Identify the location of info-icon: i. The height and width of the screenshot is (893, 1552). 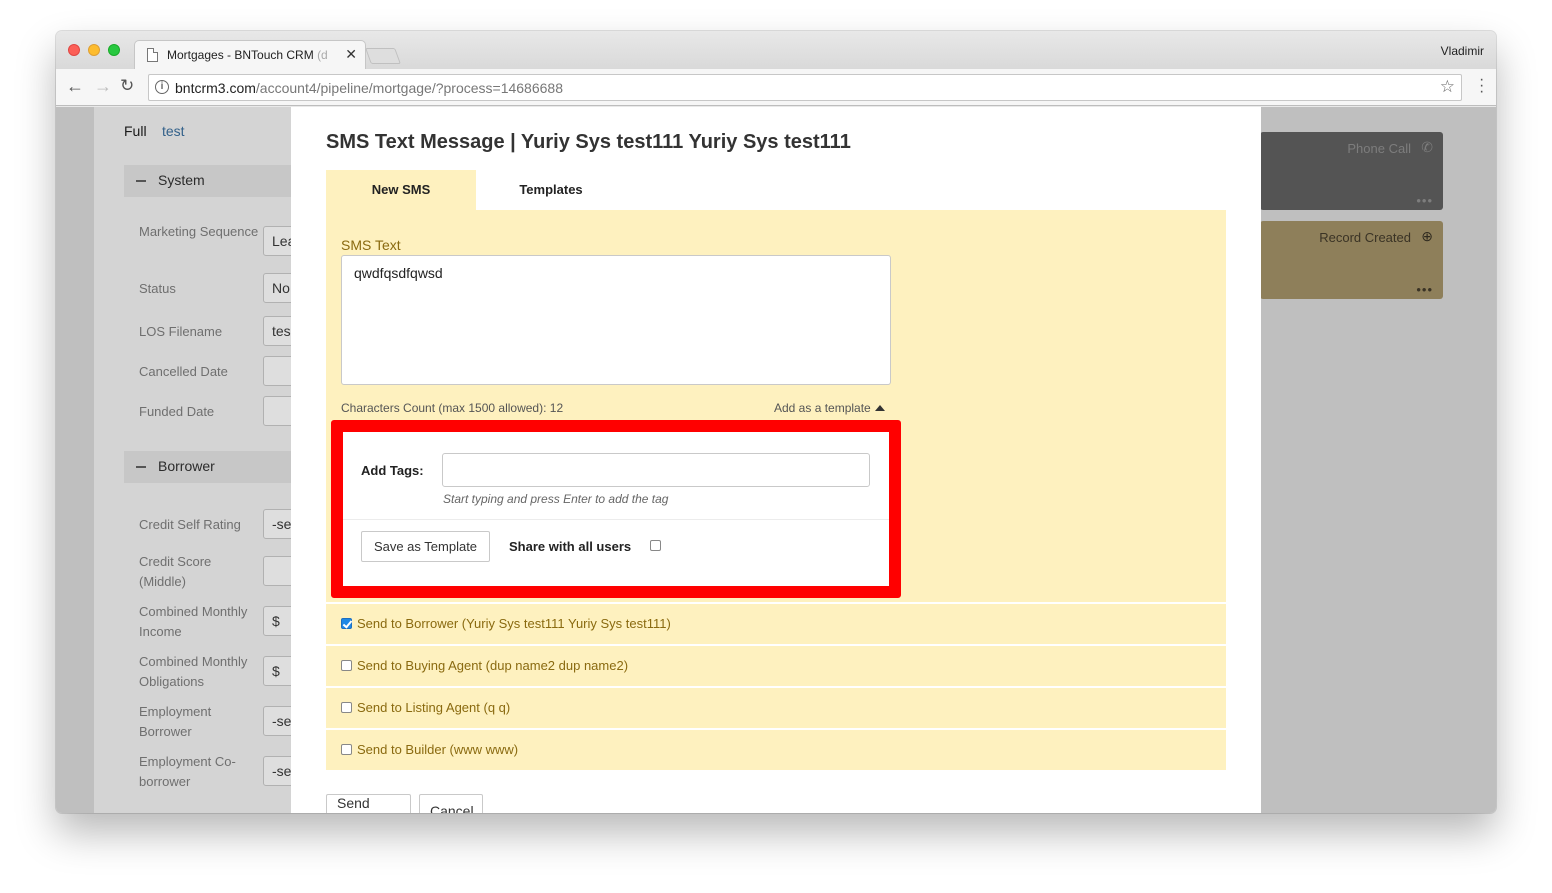
(162, 87).